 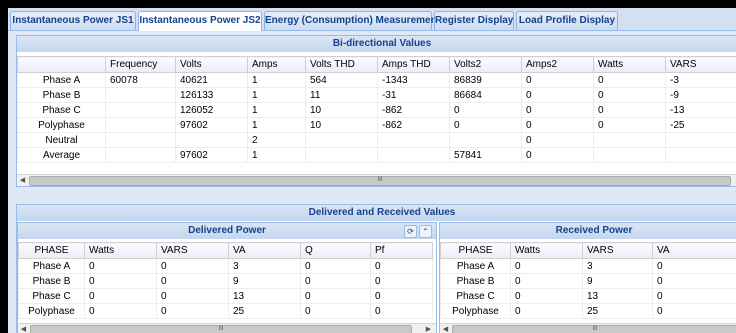 I want to click on received-hscrollbar: ◀ III, so click(x=588, y=328).